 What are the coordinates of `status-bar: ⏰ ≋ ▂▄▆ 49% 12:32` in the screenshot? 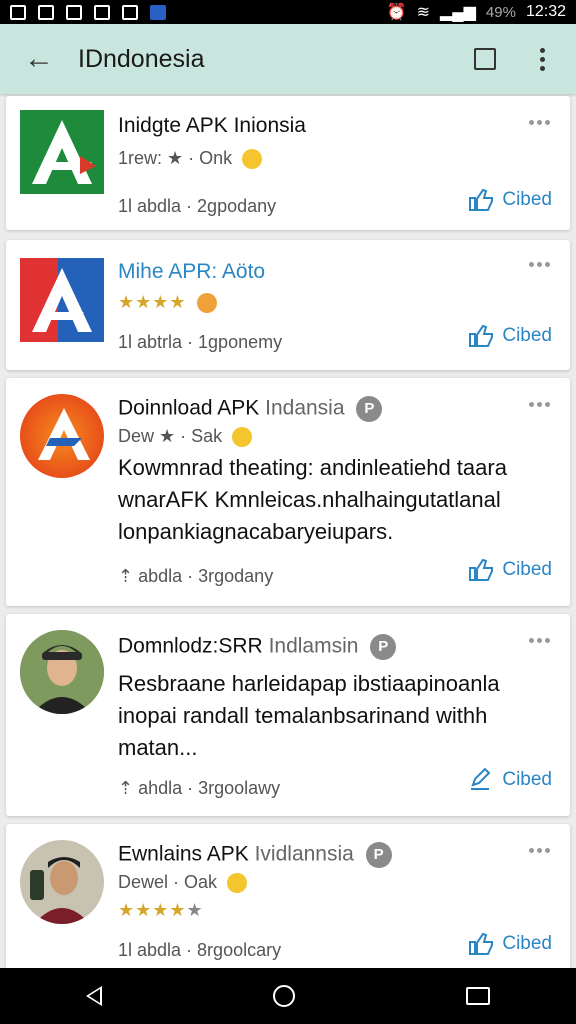 It's located at (288, 12).